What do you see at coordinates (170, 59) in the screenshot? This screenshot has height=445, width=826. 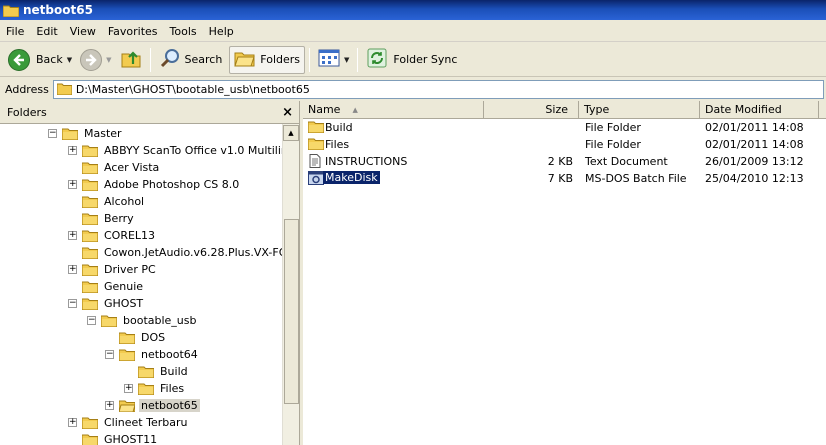 I see `search-icon` at bounding box center [170, 59].